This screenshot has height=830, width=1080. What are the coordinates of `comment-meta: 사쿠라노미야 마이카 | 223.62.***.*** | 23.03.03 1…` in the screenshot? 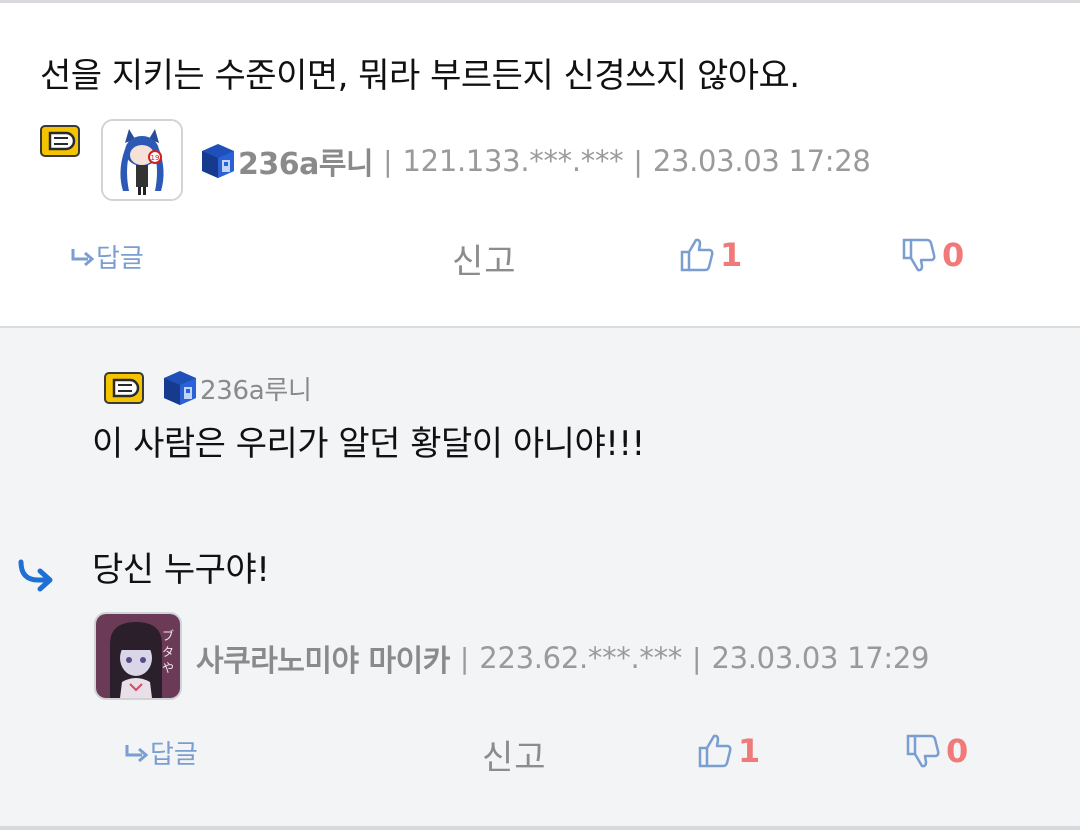 It's located at (562, 658).